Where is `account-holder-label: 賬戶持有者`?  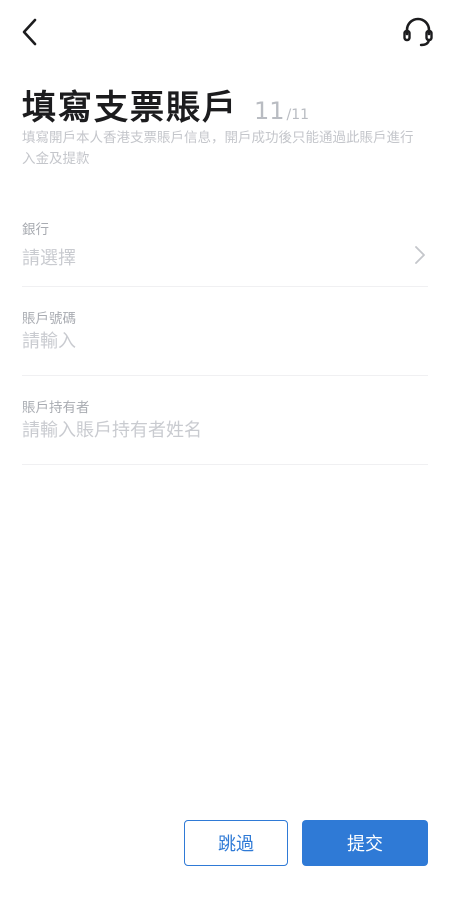 account-holder-label: 賬戶持有者 is located at coordinates (56, 408).